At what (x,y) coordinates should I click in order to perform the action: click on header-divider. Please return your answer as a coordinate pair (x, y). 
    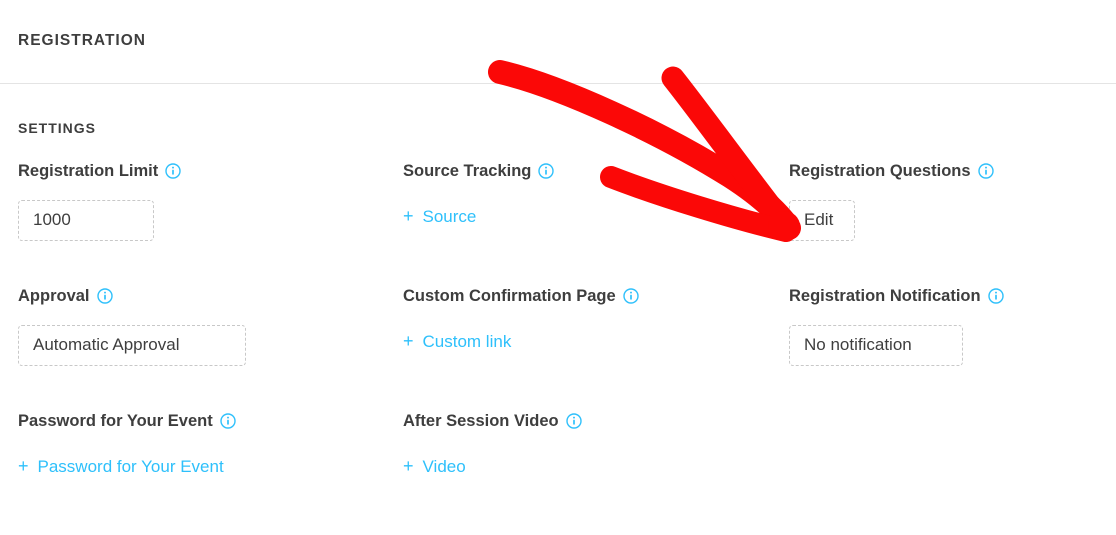
    Looking at the image, I should click on (558, 83).